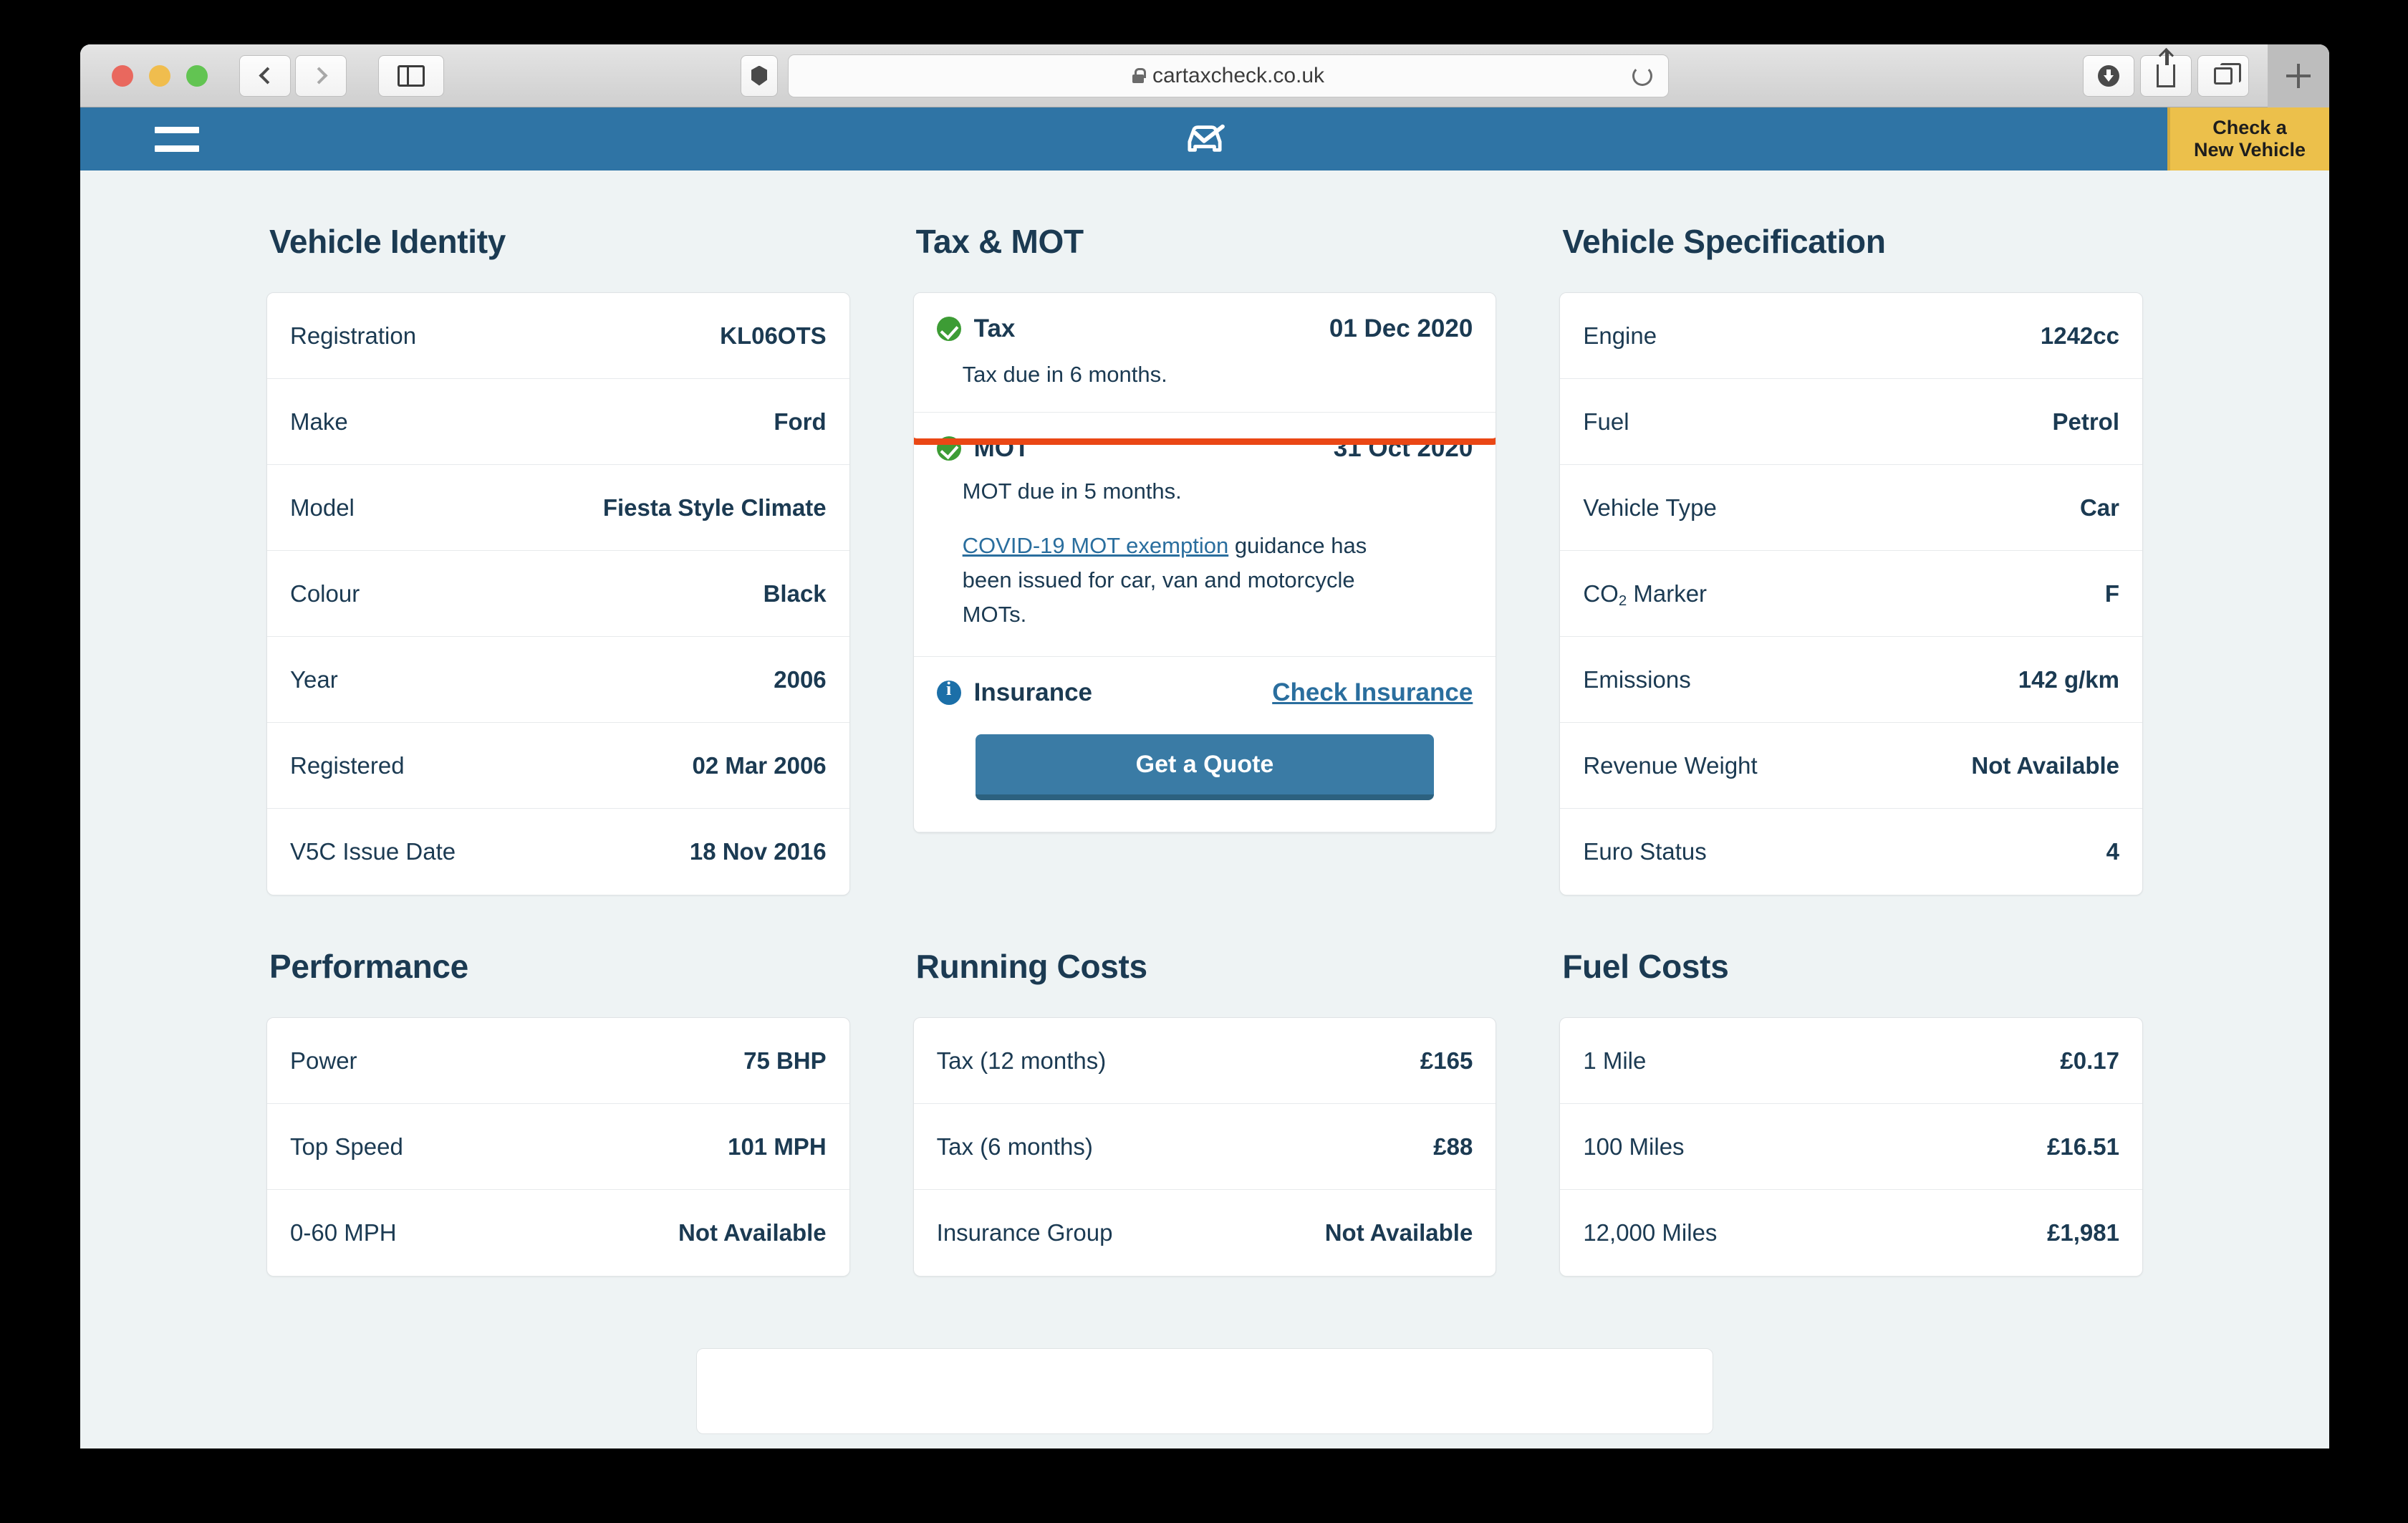 This screenshot has height=1523, width=2408. What do you see at coordinates (558, 336) in the screenshot?
I see `table-row: Registration KL06OTS` at bounding box center [558, 336].